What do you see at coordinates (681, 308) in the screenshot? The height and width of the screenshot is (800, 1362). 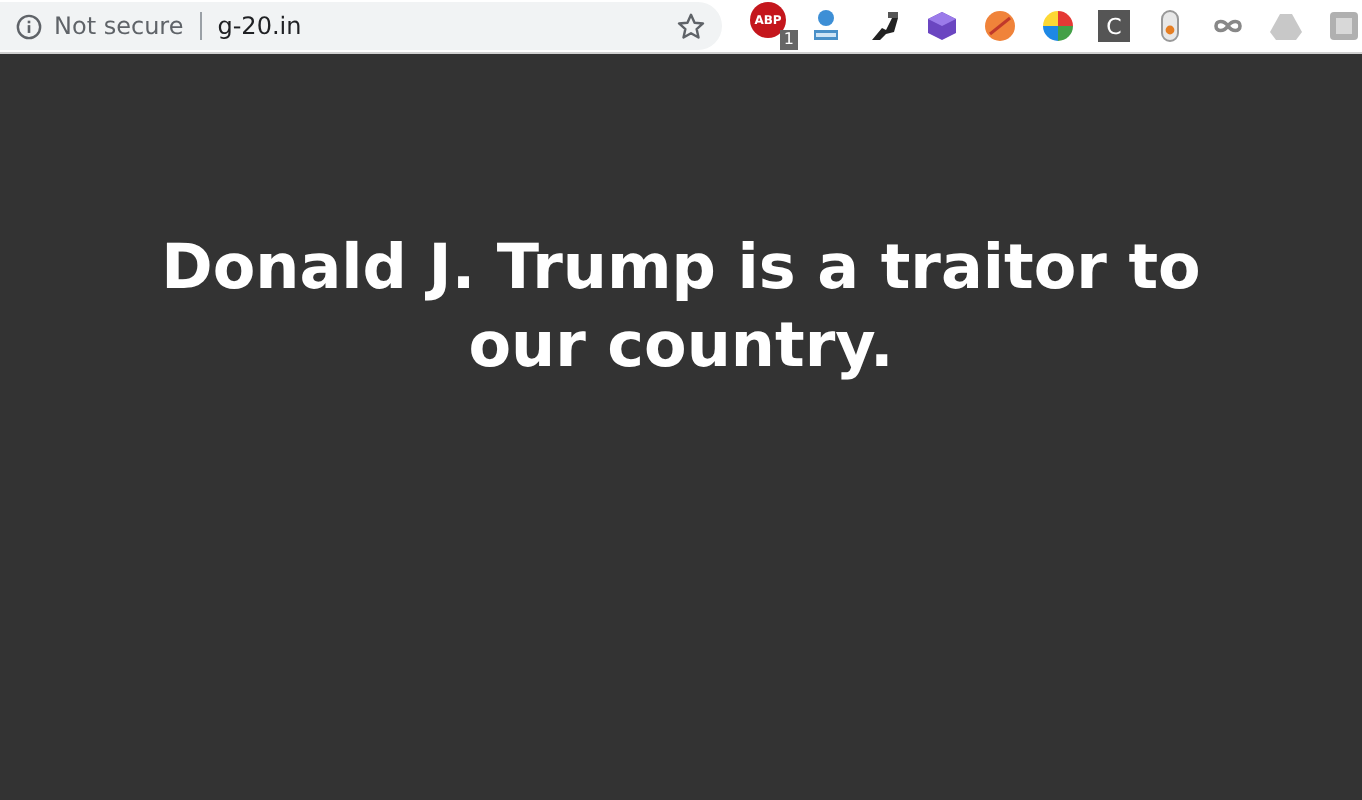 I see `page-heading: Donald J. Trump is a traitor to our country.` at bounding box center [681, 308].